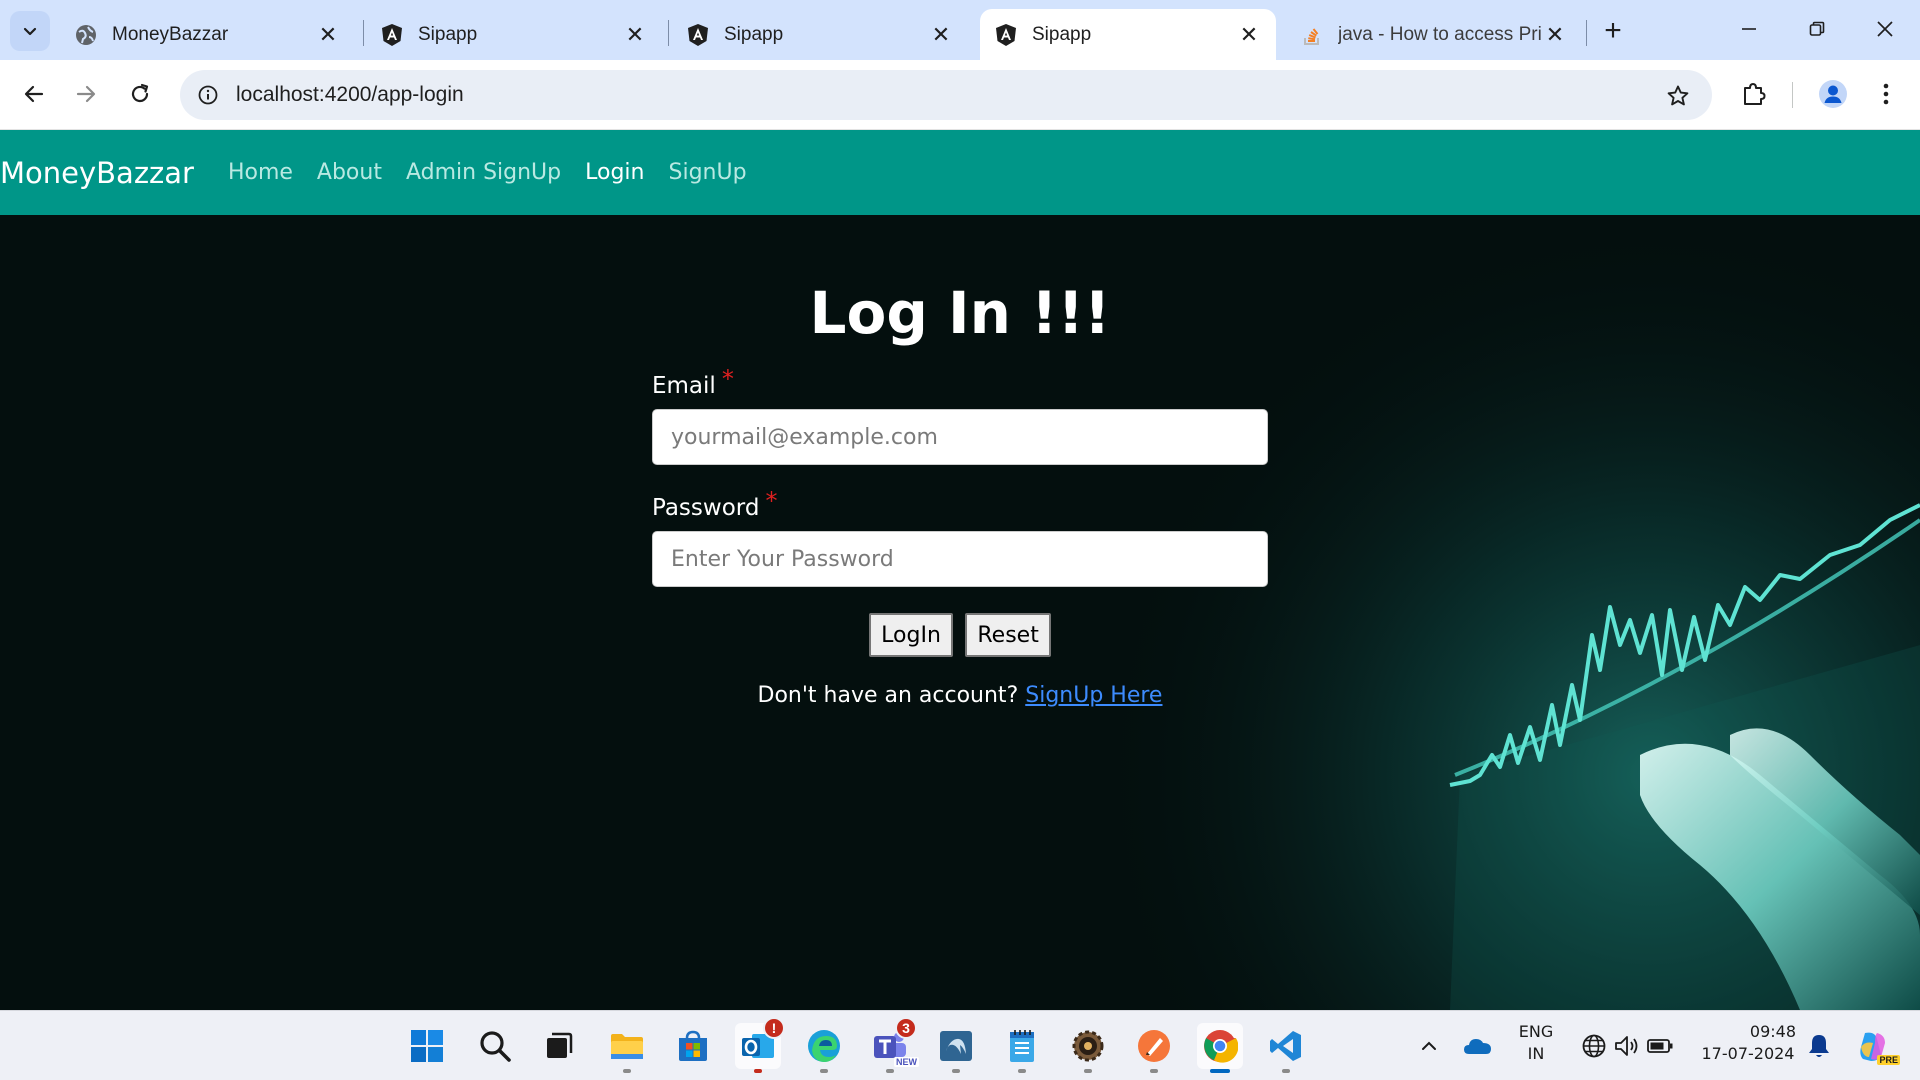 The image size is (1920, 1080). I want to click on form-buttons: LogIn Reset, so click(960, 635).